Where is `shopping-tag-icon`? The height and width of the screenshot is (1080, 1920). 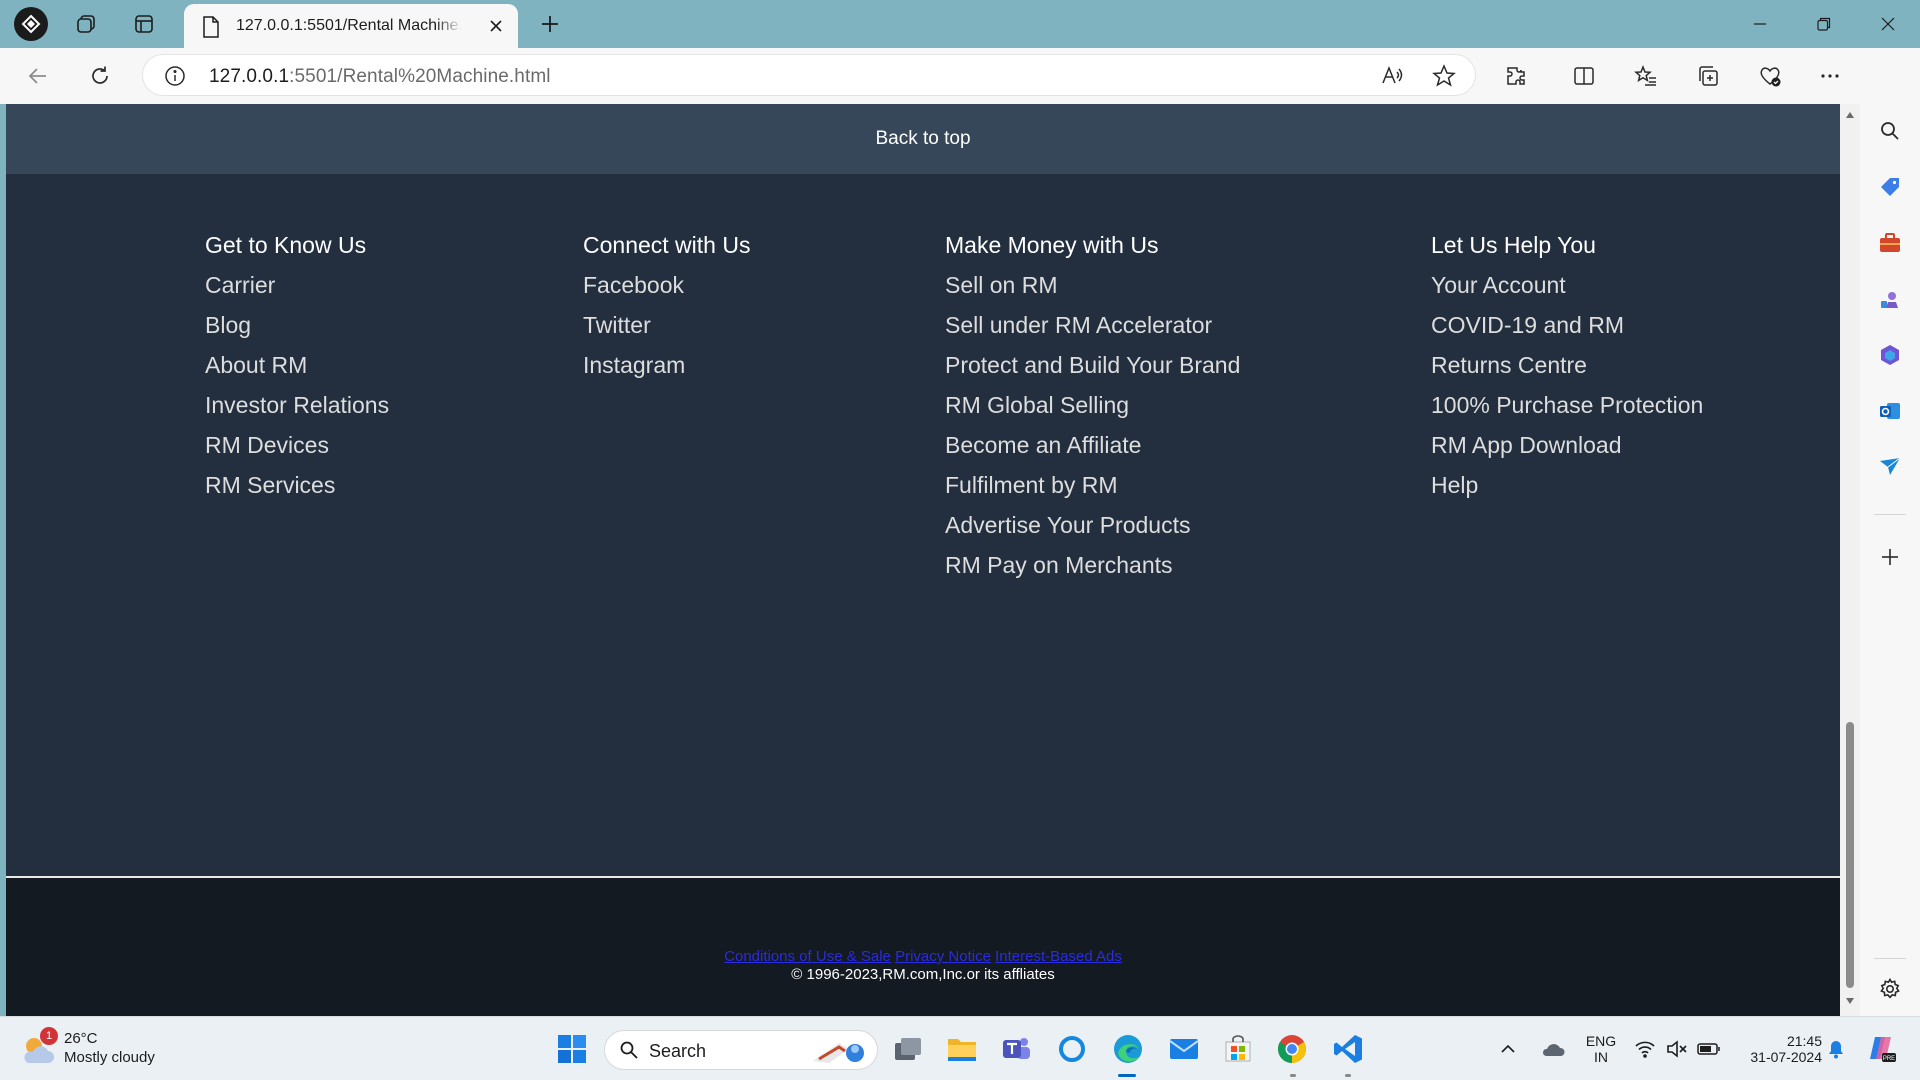 shopping-tag-icon is located at coordinates (1890, 187).